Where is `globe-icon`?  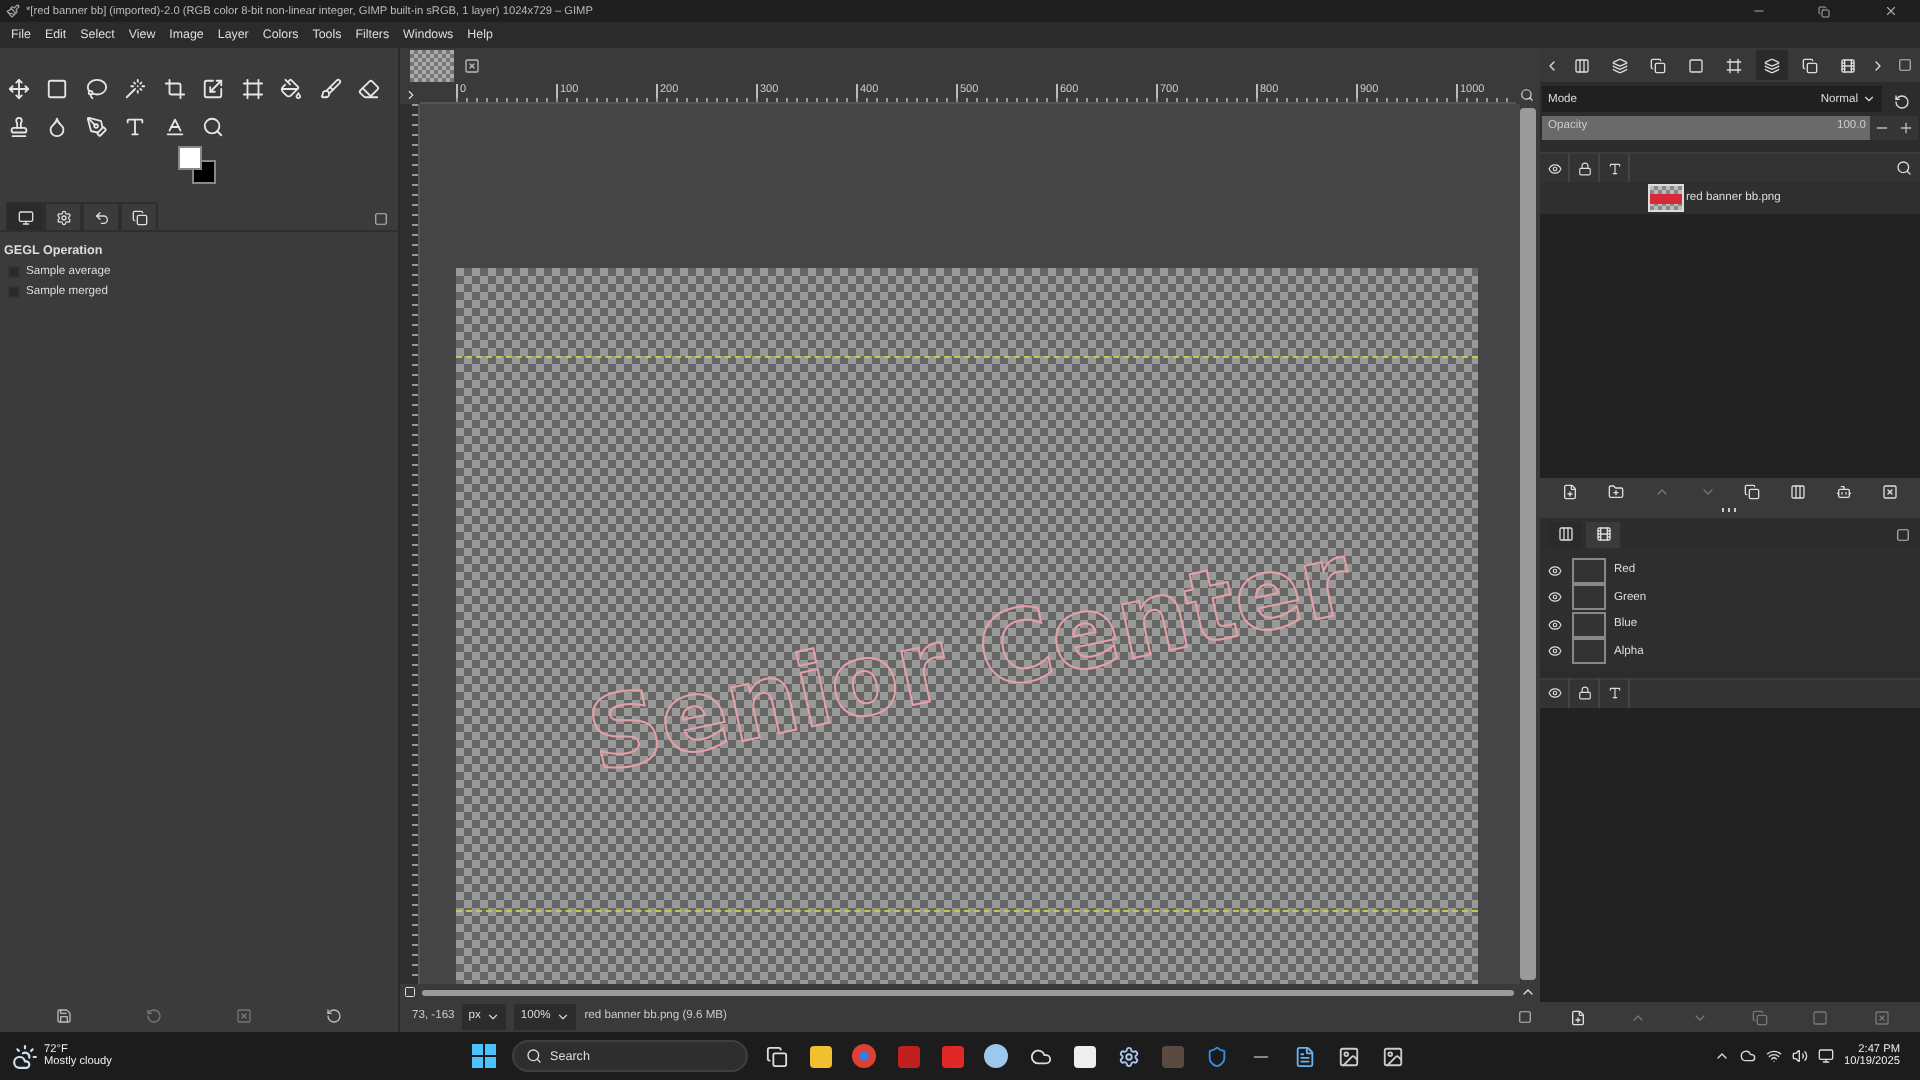
globe-icon is located at coordinates (996, 1056).